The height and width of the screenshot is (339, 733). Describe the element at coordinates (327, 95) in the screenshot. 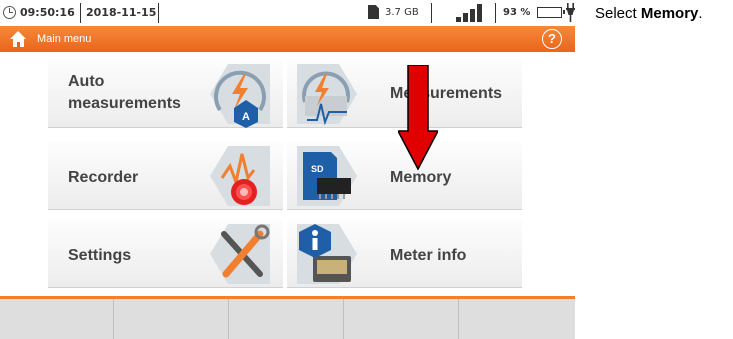

I see `measurements-icon` at that location.